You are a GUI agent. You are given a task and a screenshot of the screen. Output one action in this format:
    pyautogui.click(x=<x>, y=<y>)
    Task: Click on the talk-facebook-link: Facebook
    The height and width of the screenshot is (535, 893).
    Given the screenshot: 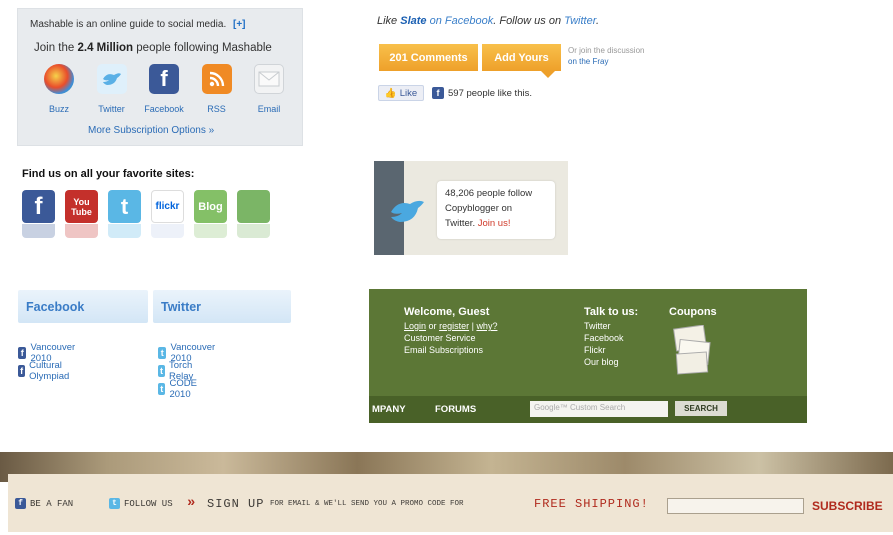 What is the action you would take?
    pyautogui.click(x=604, y=338)
    